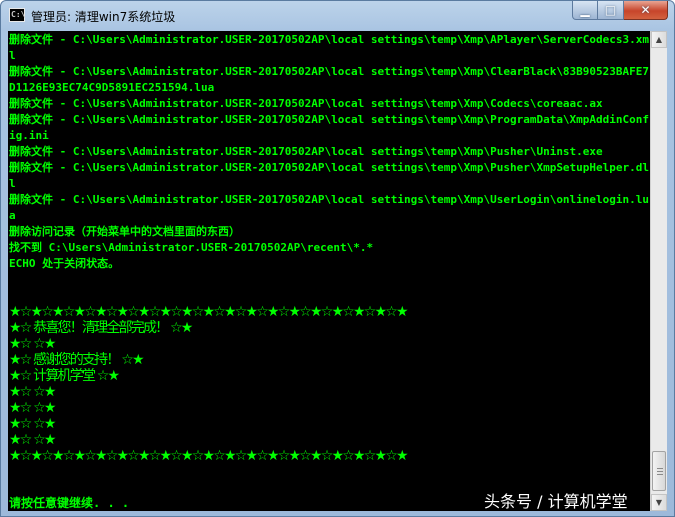  I want to click on window-controls: ▁ □ ✕, so click(620, 11).